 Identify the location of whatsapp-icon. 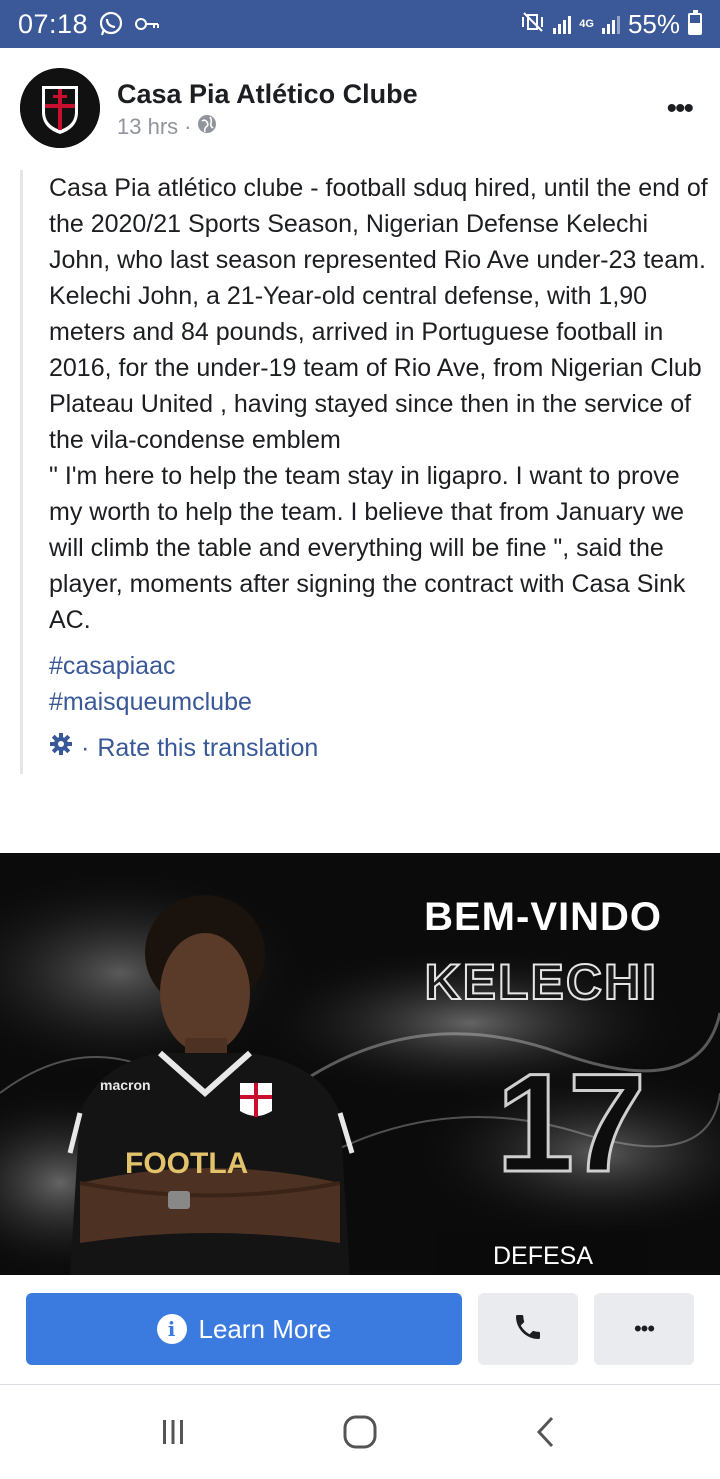
(111, 24).